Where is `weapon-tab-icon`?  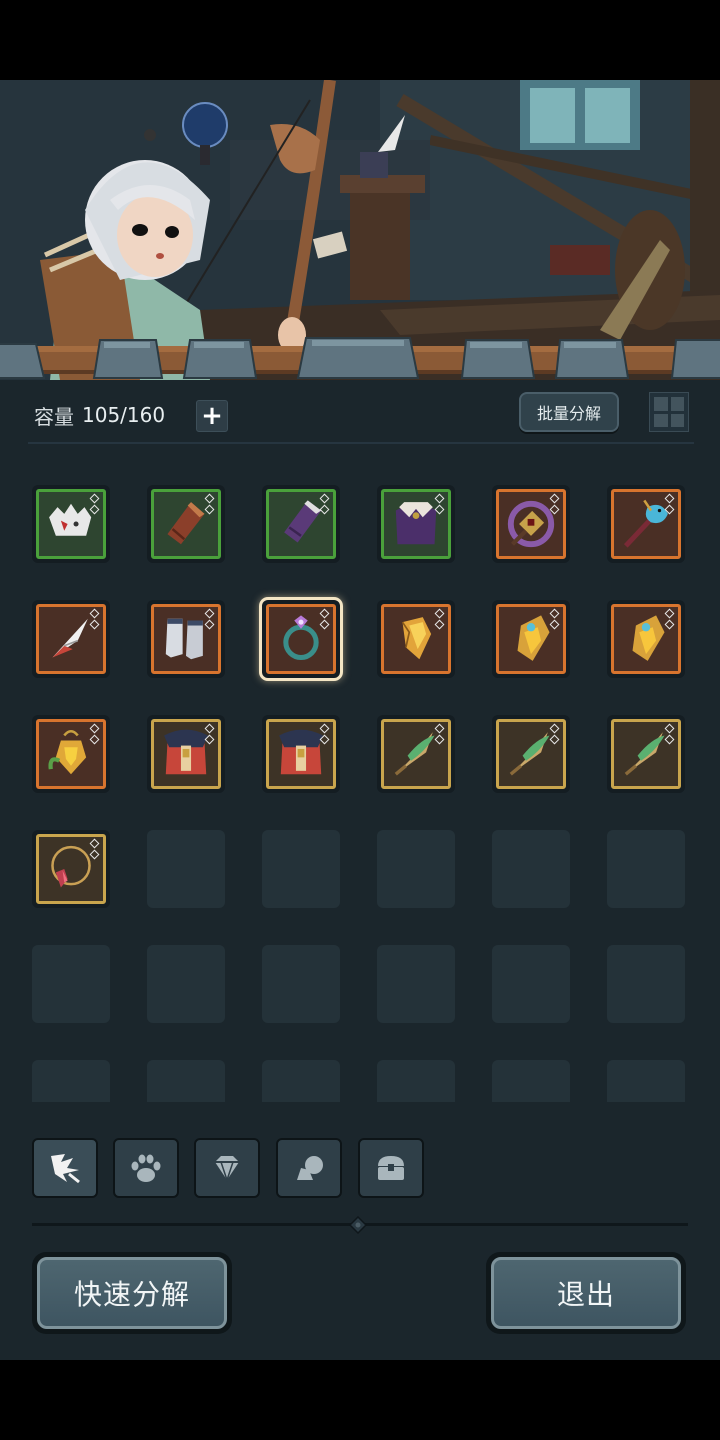 weapon-tab-icon is located at coordinates (65, 1169).